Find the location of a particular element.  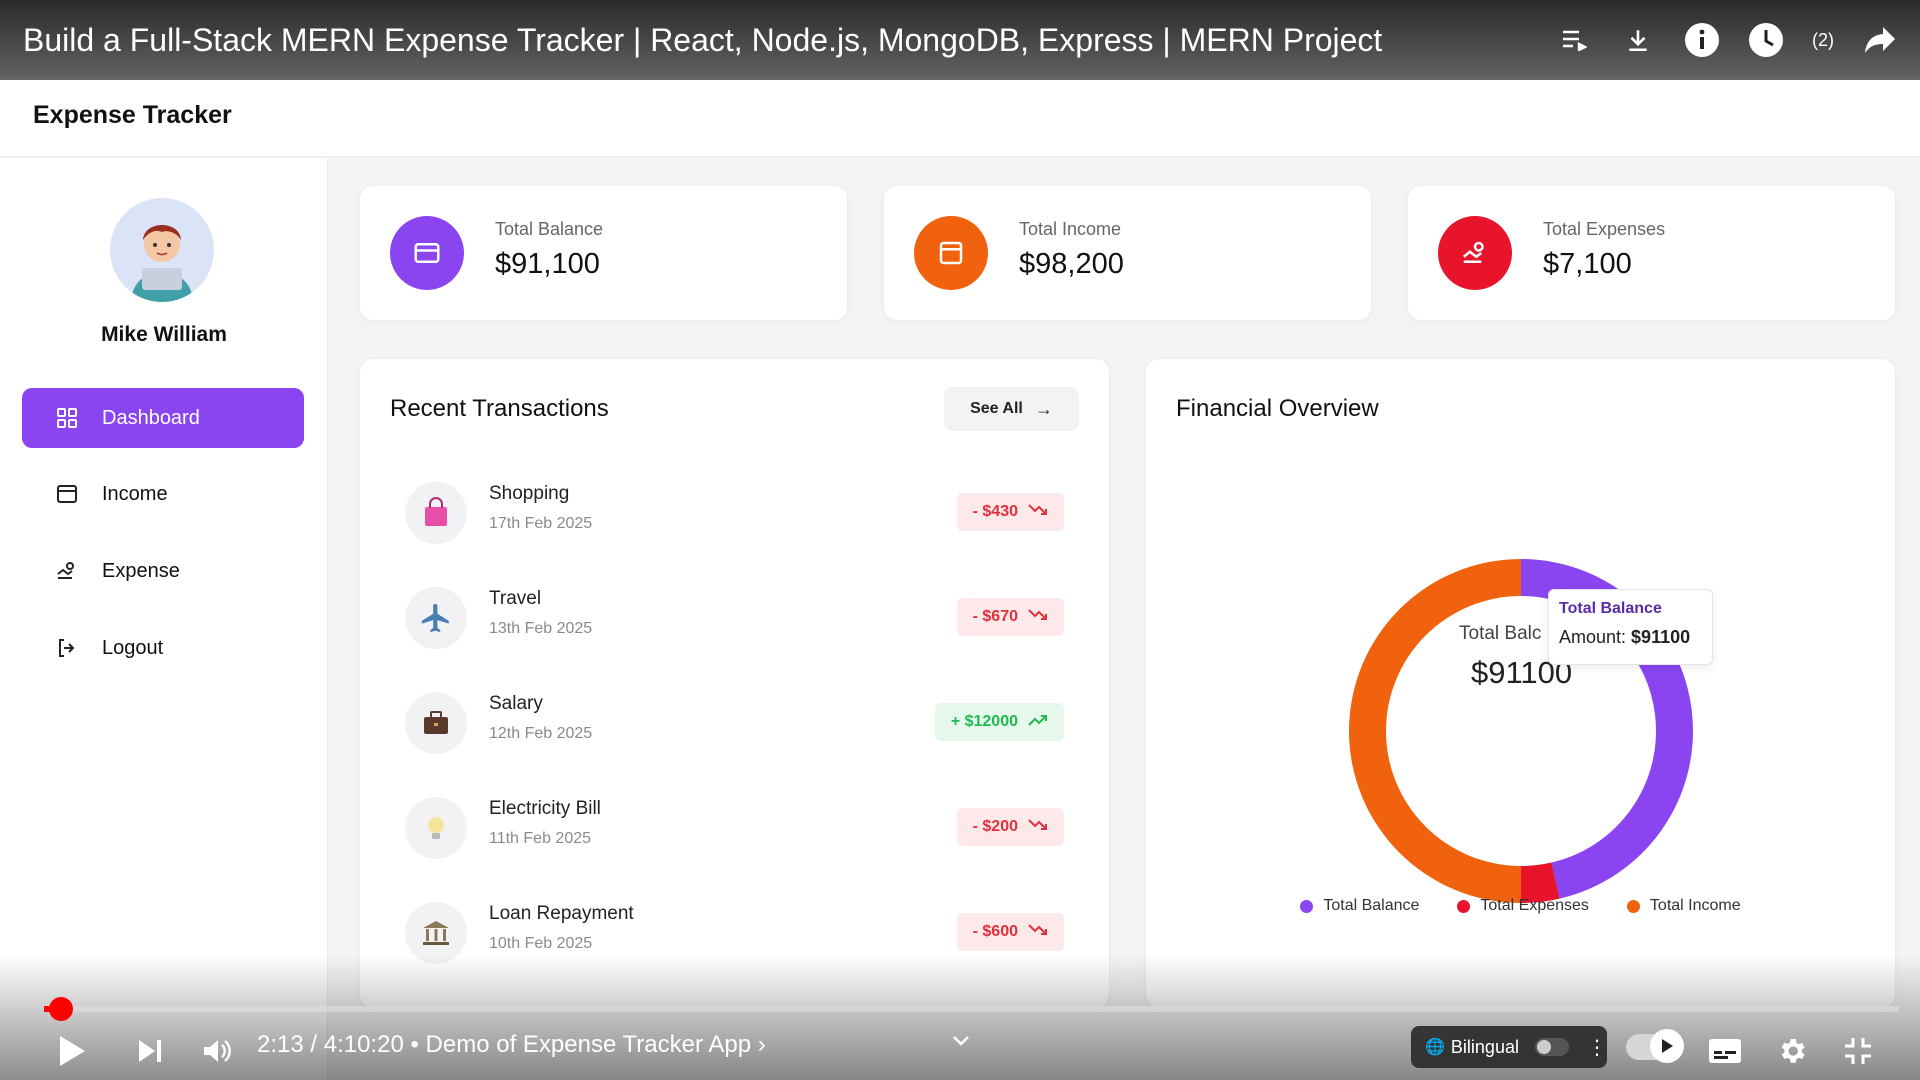

sidebar-item-expense: Expense is located at coordinates (163, 571).